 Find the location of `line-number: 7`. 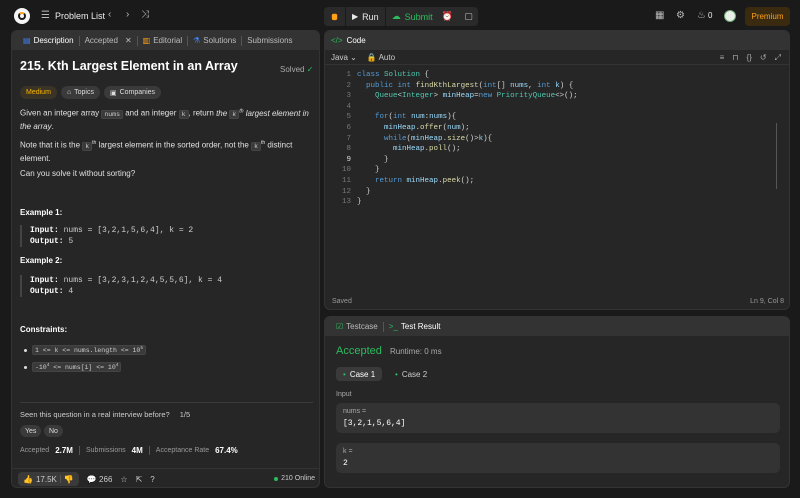

line-number: 7 is located at coordinates (348, 138).